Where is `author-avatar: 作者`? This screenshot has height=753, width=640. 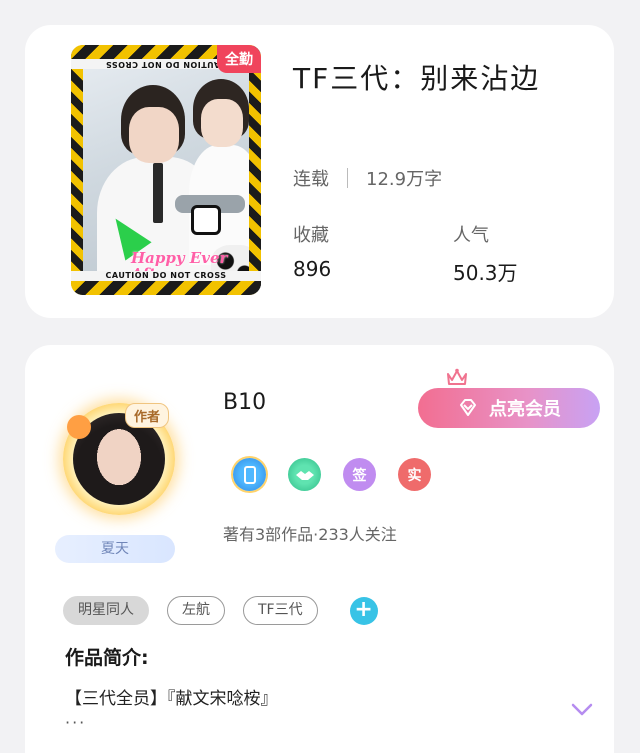
author-avatar: 作者 is located at coordinates (120, 460).